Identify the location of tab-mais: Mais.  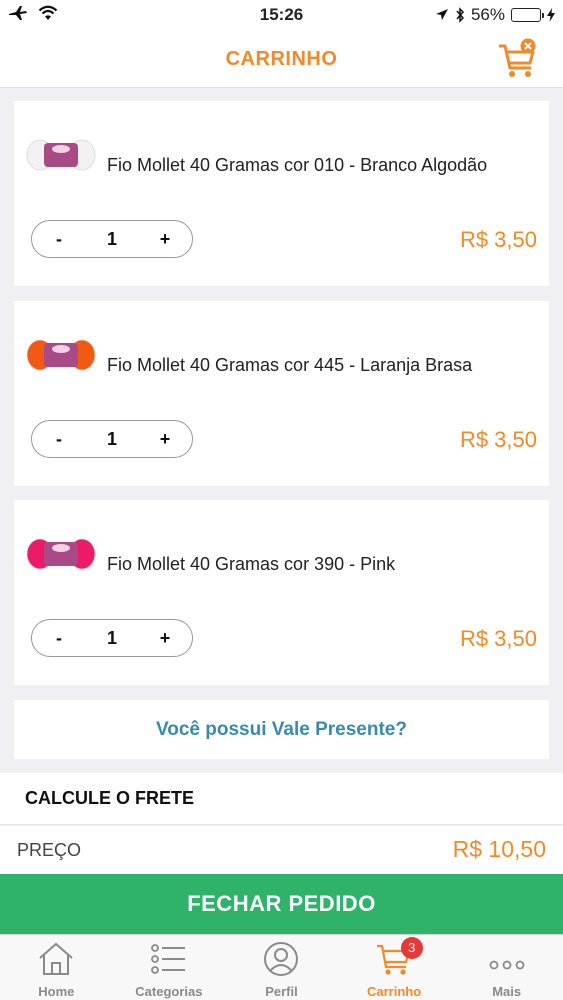
(506, 967).